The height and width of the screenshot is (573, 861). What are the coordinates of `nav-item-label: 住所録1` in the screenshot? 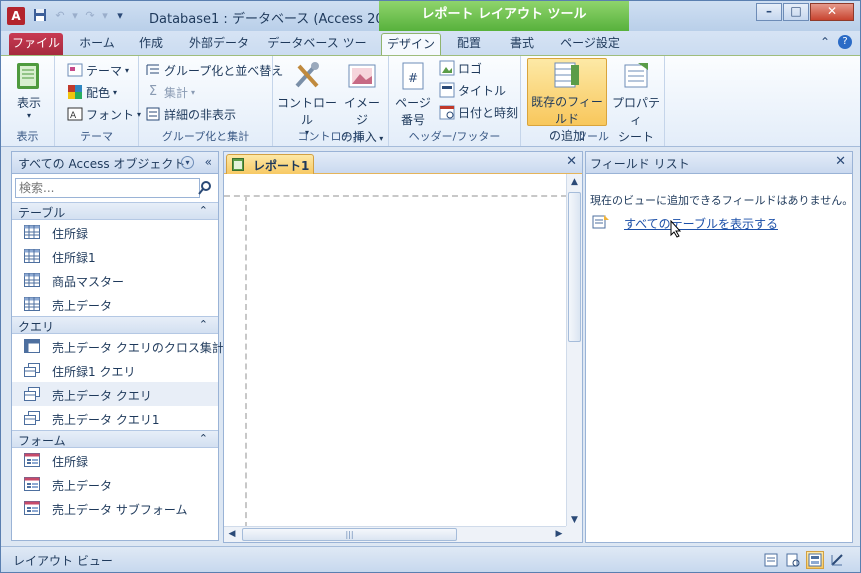 It's located at (74, 258).